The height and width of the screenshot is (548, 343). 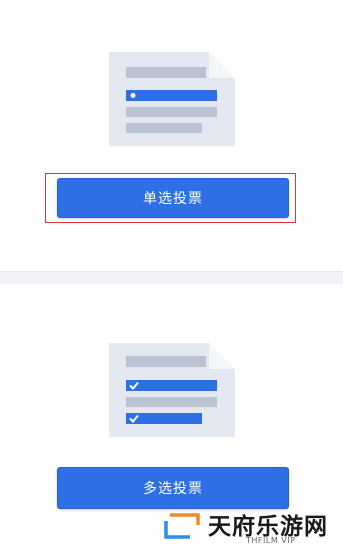 What do you see at coordinates (271, 540) in the screenshot?
I see `watermark-subtitle: THFILM VIP` at bounding box center [271, 540].